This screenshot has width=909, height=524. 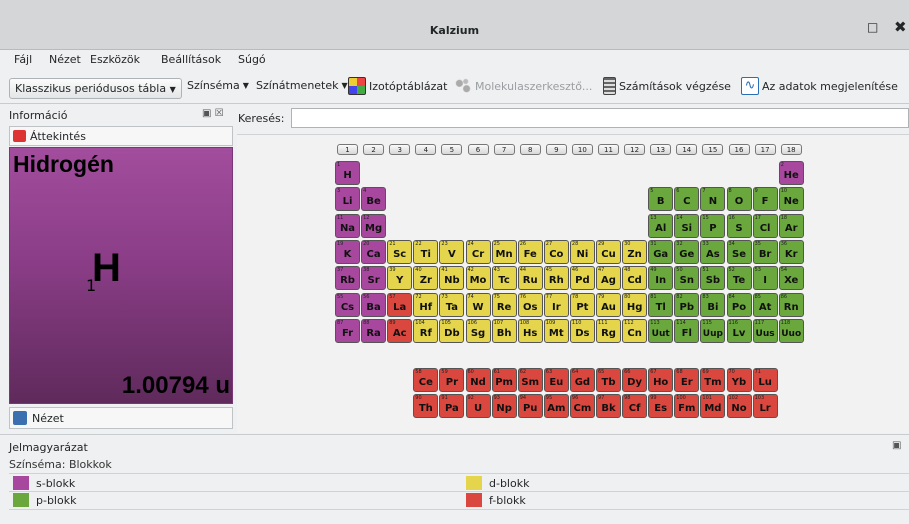 I want to click on group-header-5: 5, so click(x=452, y=149).